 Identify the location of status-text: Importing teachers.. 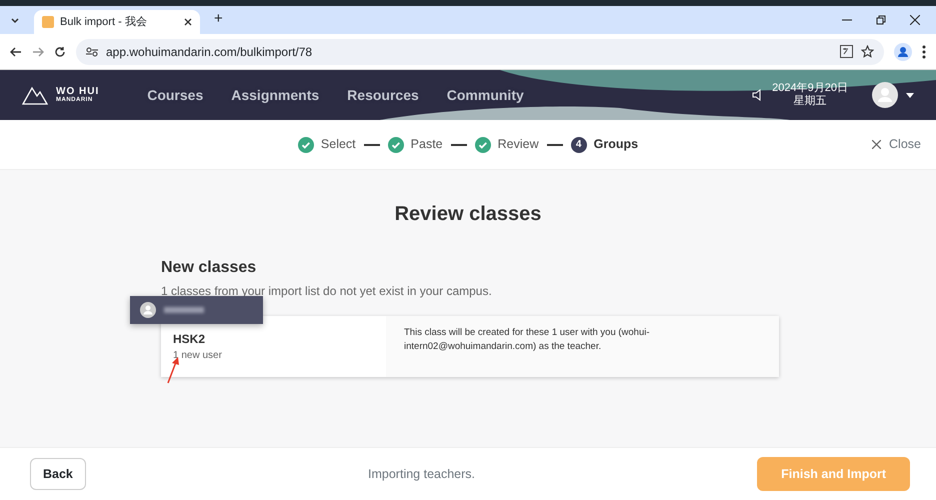
(421, 474).